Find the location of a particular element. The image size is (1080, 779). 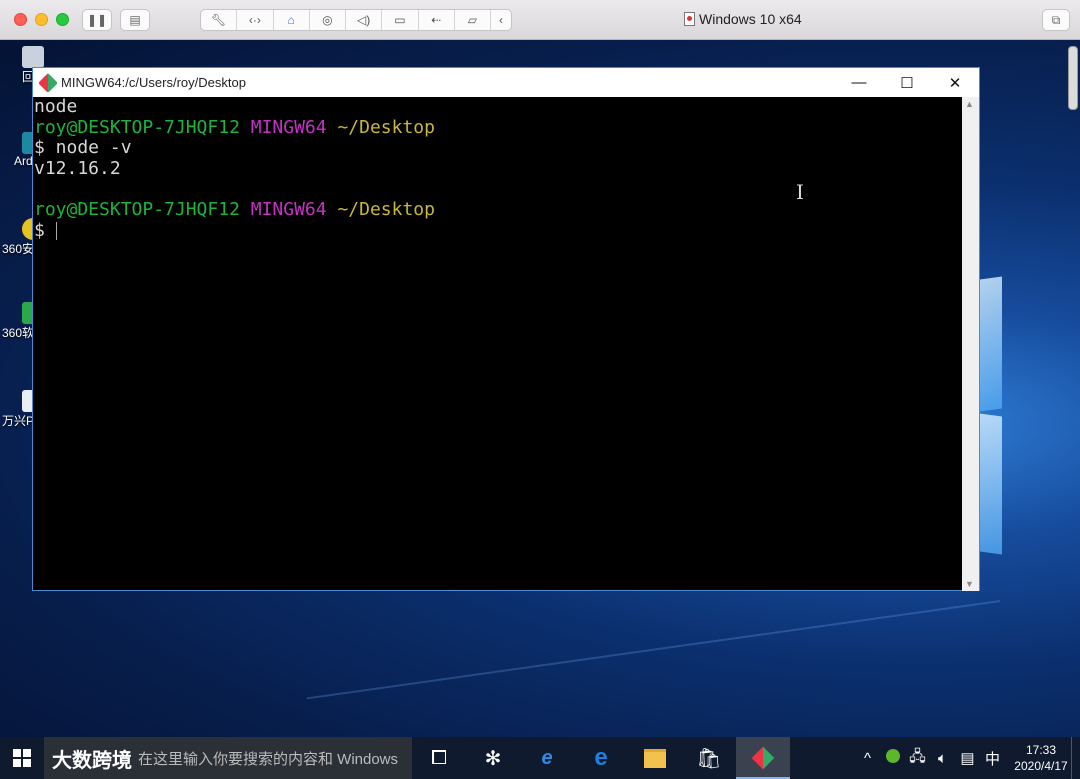

close-icon: ✕ is located at coordinates (955, 83).